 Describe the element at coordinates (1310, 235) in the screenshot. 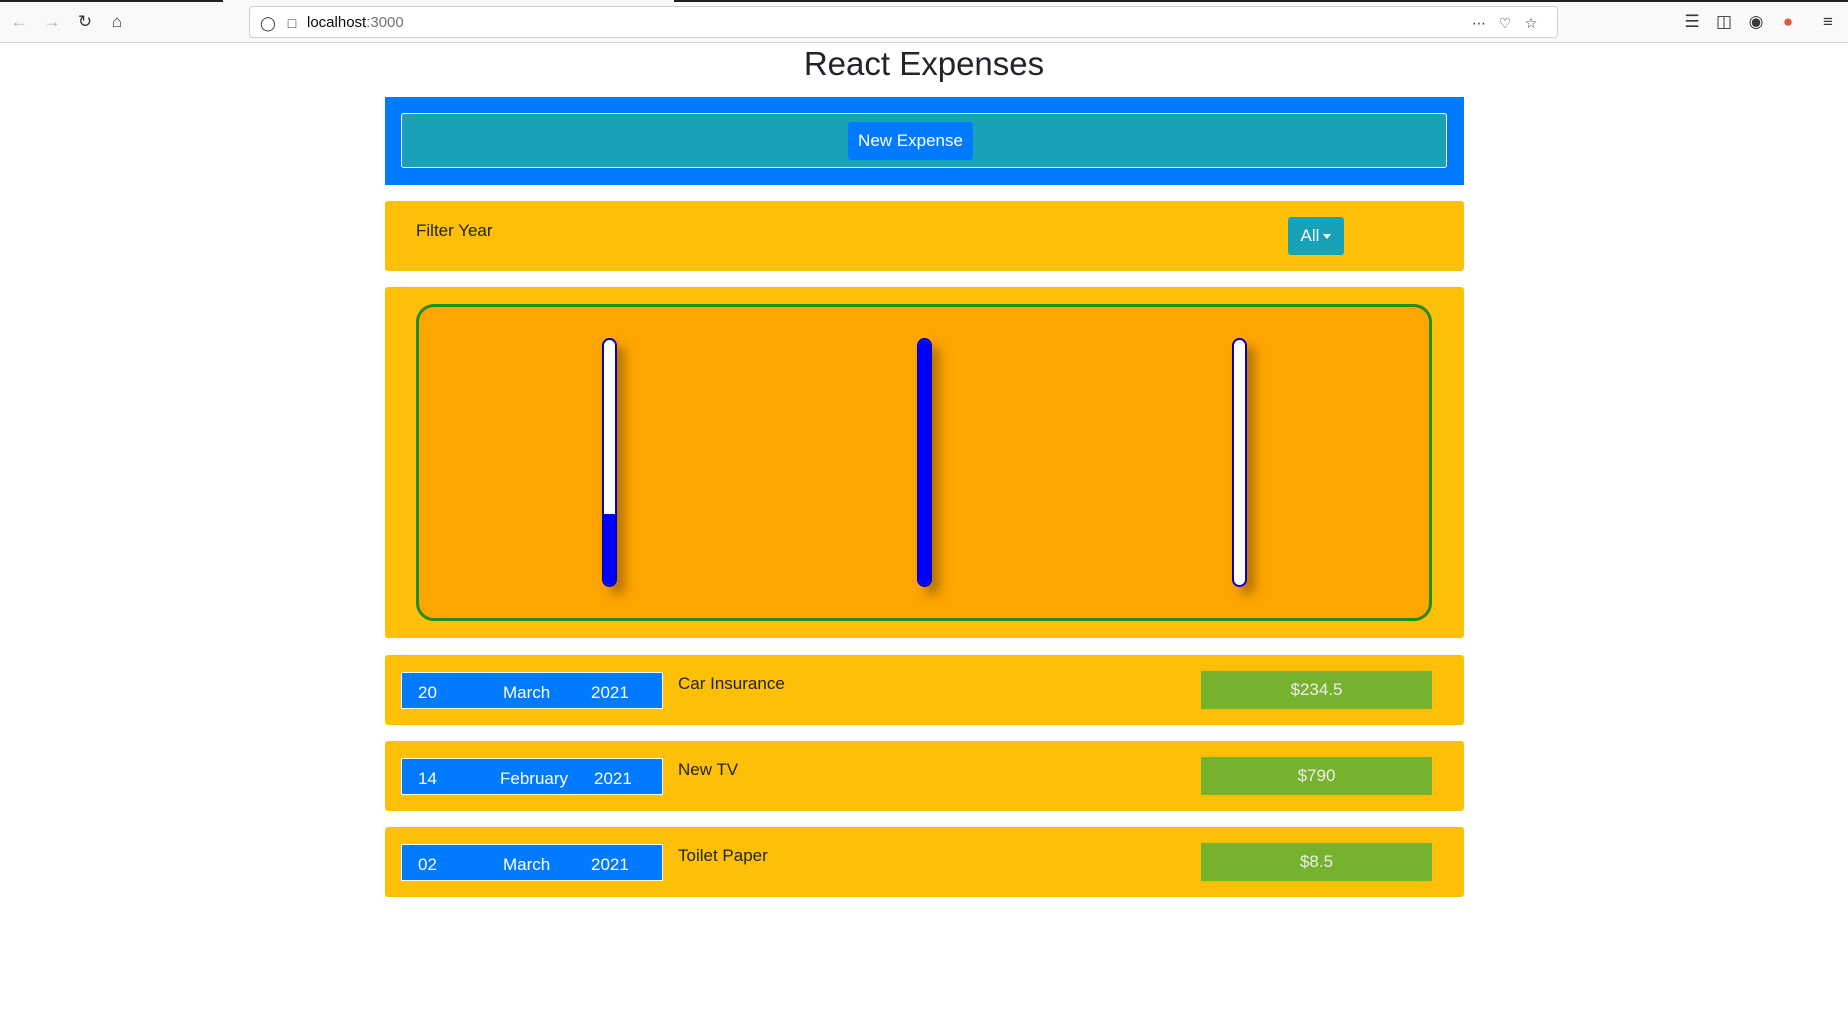

I see `year-filter-value: All` at that location.